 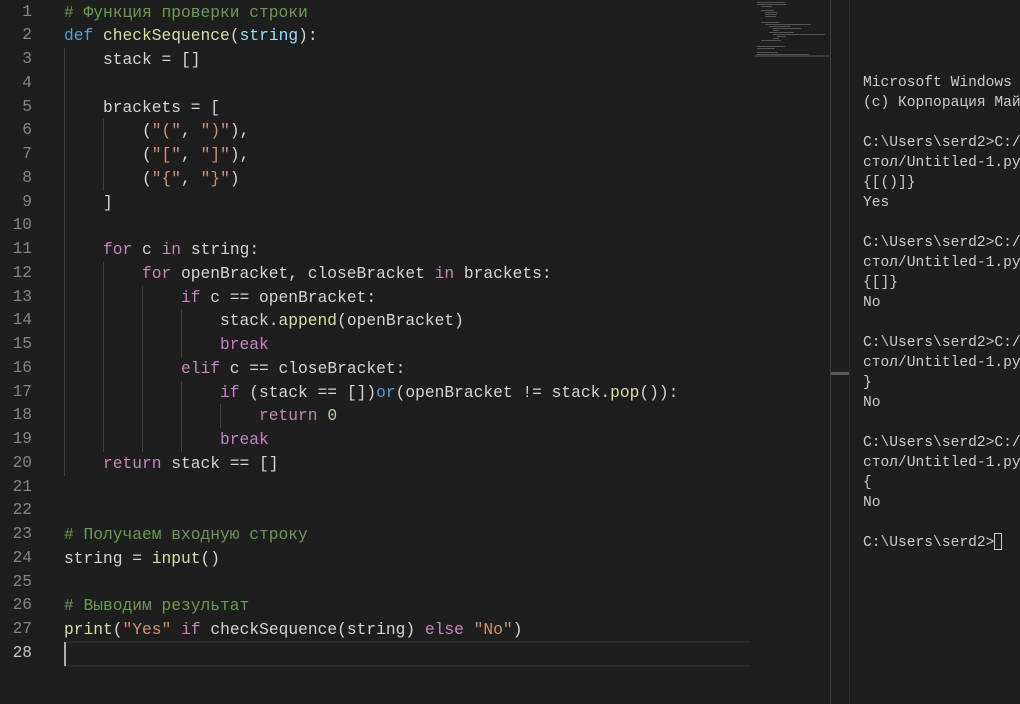 I want to click on terminal-line: }, so click(x=867, y=383).